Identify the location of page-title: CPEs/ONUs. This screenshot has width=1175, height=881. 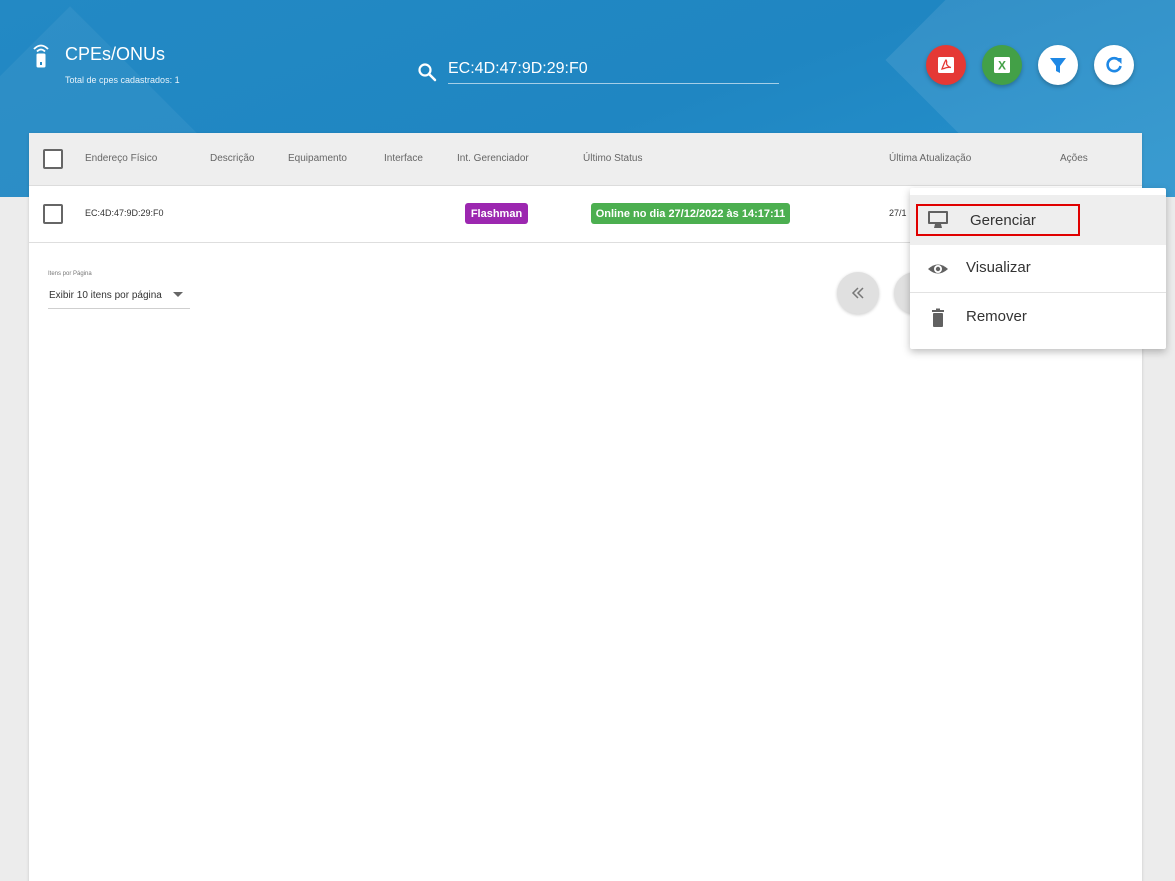
(115, 54).